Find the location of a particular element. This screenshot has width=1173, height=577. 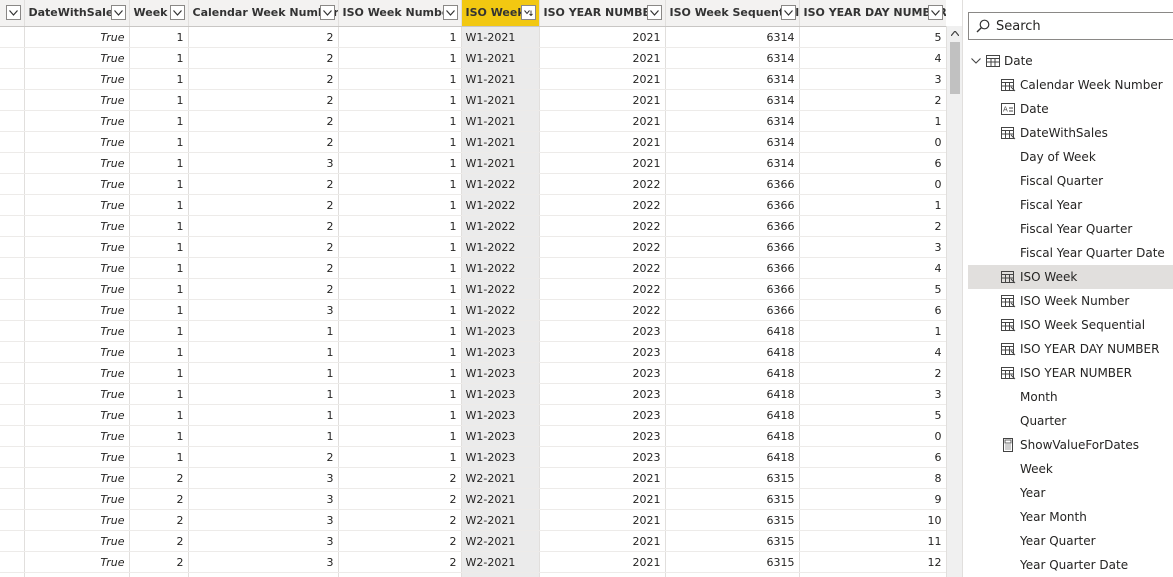

scrollbar-thumb is located at coordinates (955, 68).